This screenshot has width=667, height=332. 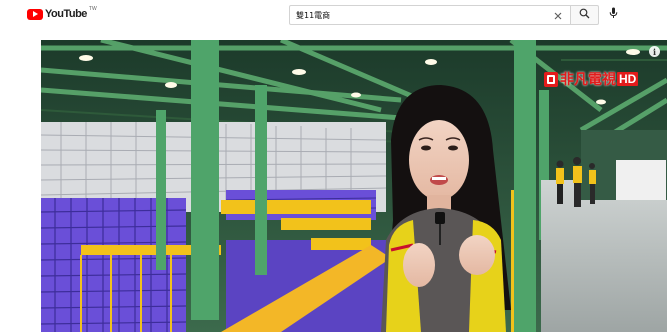 I want to click on search-icon, so click(x=584, y=15).